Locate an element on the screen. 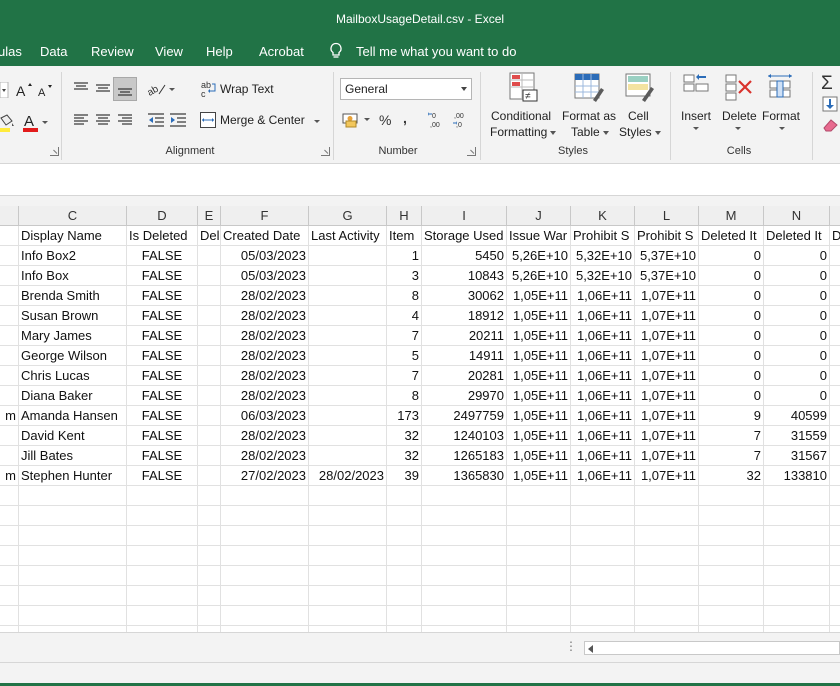 The width and height of the screenshot is (840, 686). header-cell: Display Name is located at coordinates (73, 236).